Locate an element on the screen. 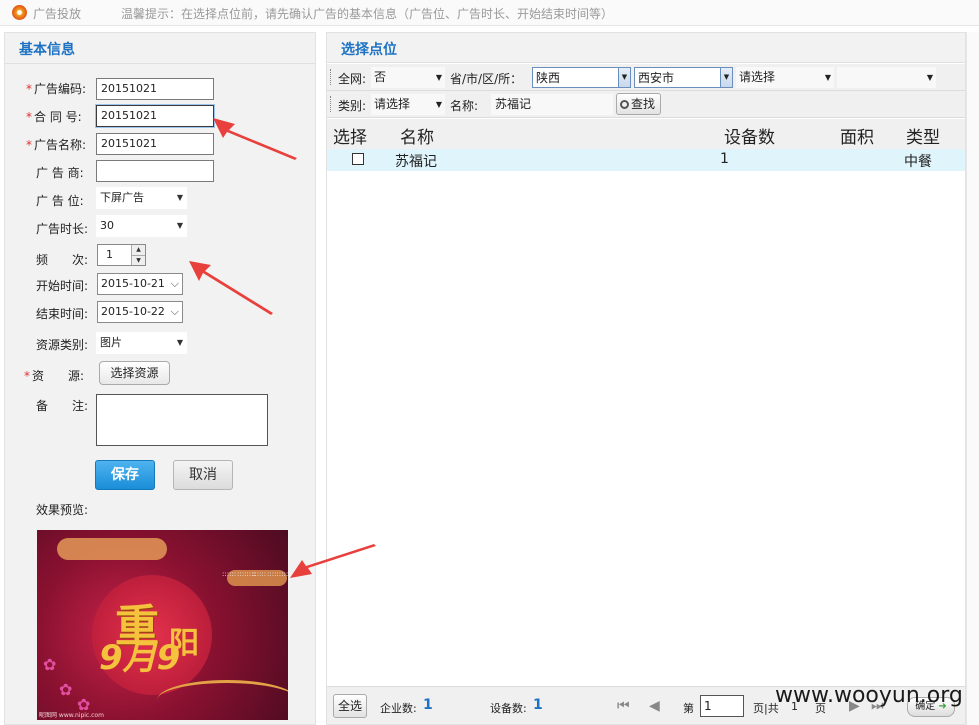  page-number-input: 1 is located at coordinates (722, 706).